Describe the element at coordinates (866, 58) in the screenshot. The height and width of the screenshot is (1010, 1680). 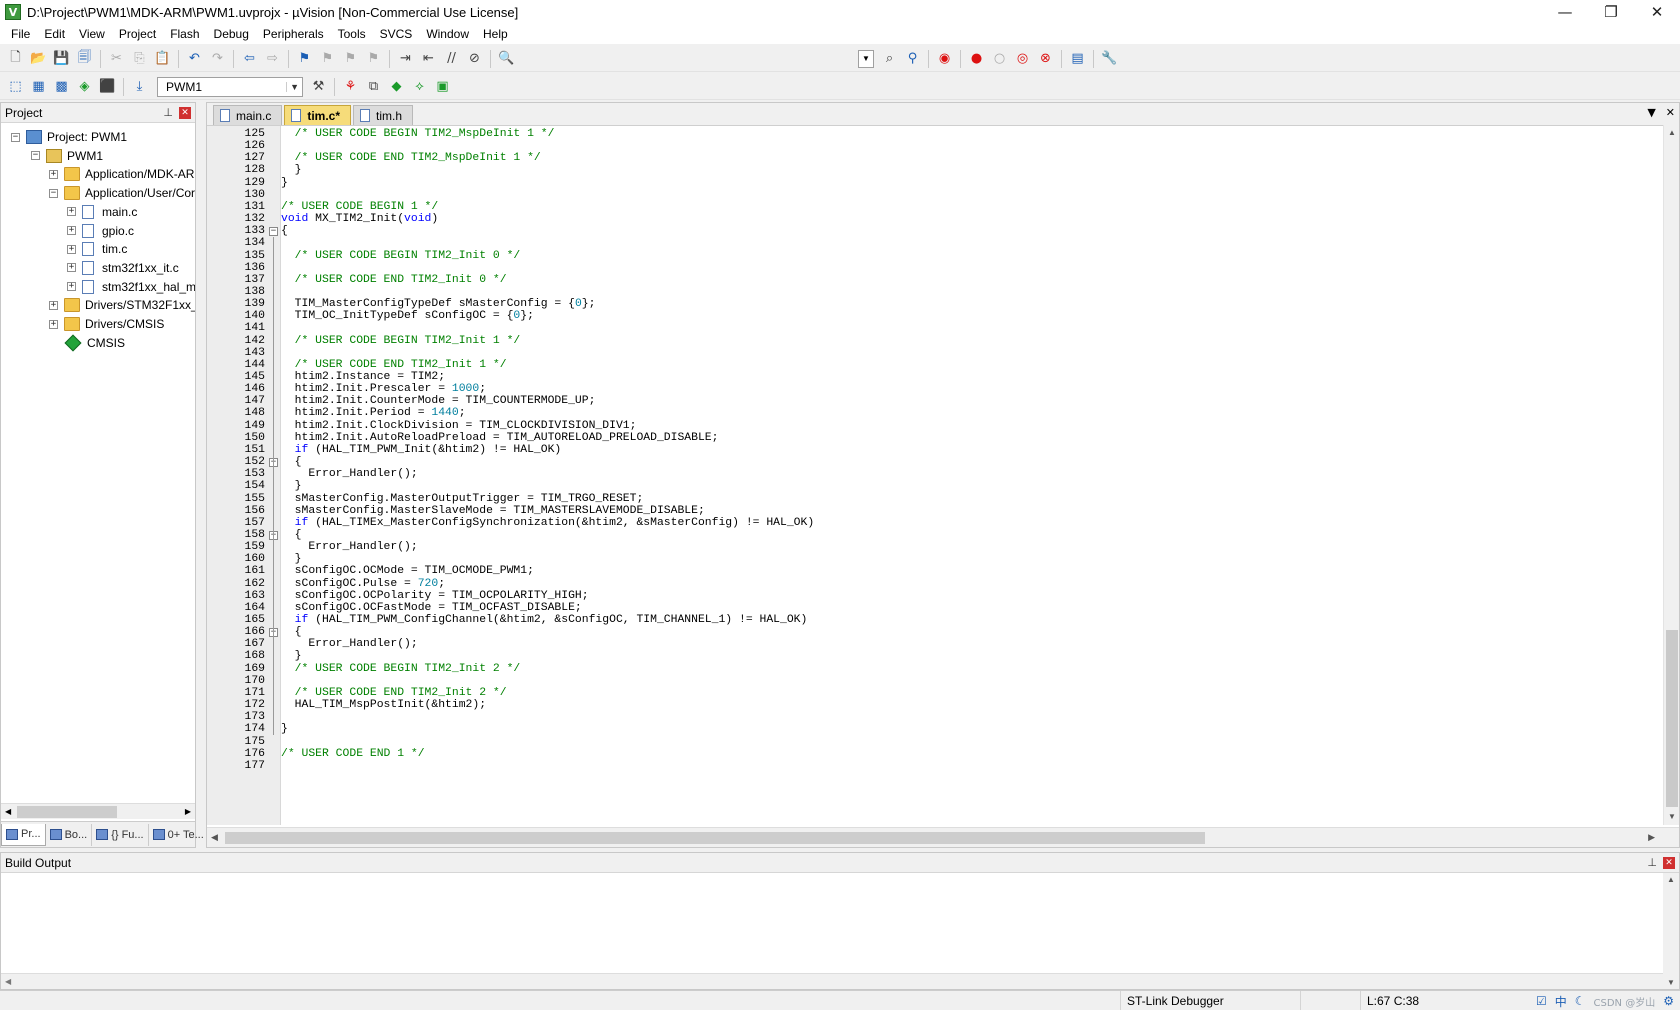
I see `find-combo: ▼` at that location.